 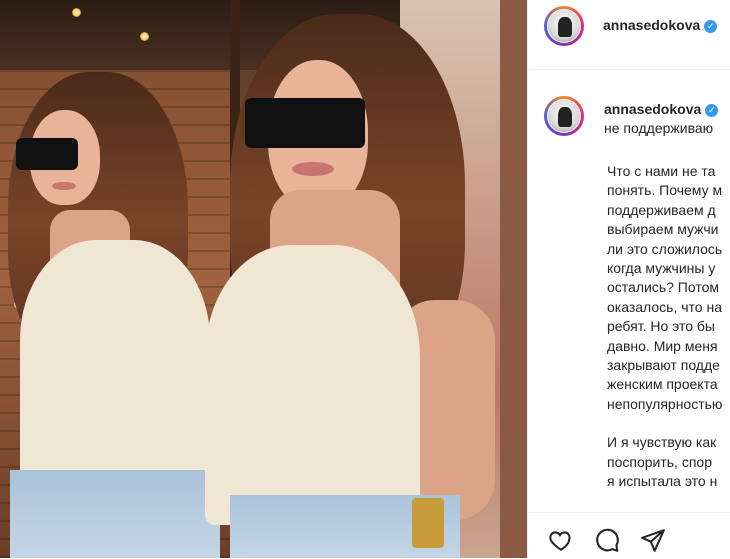 I want to click on caption-line: выбираем мужчи, so click(x=663, y=229).